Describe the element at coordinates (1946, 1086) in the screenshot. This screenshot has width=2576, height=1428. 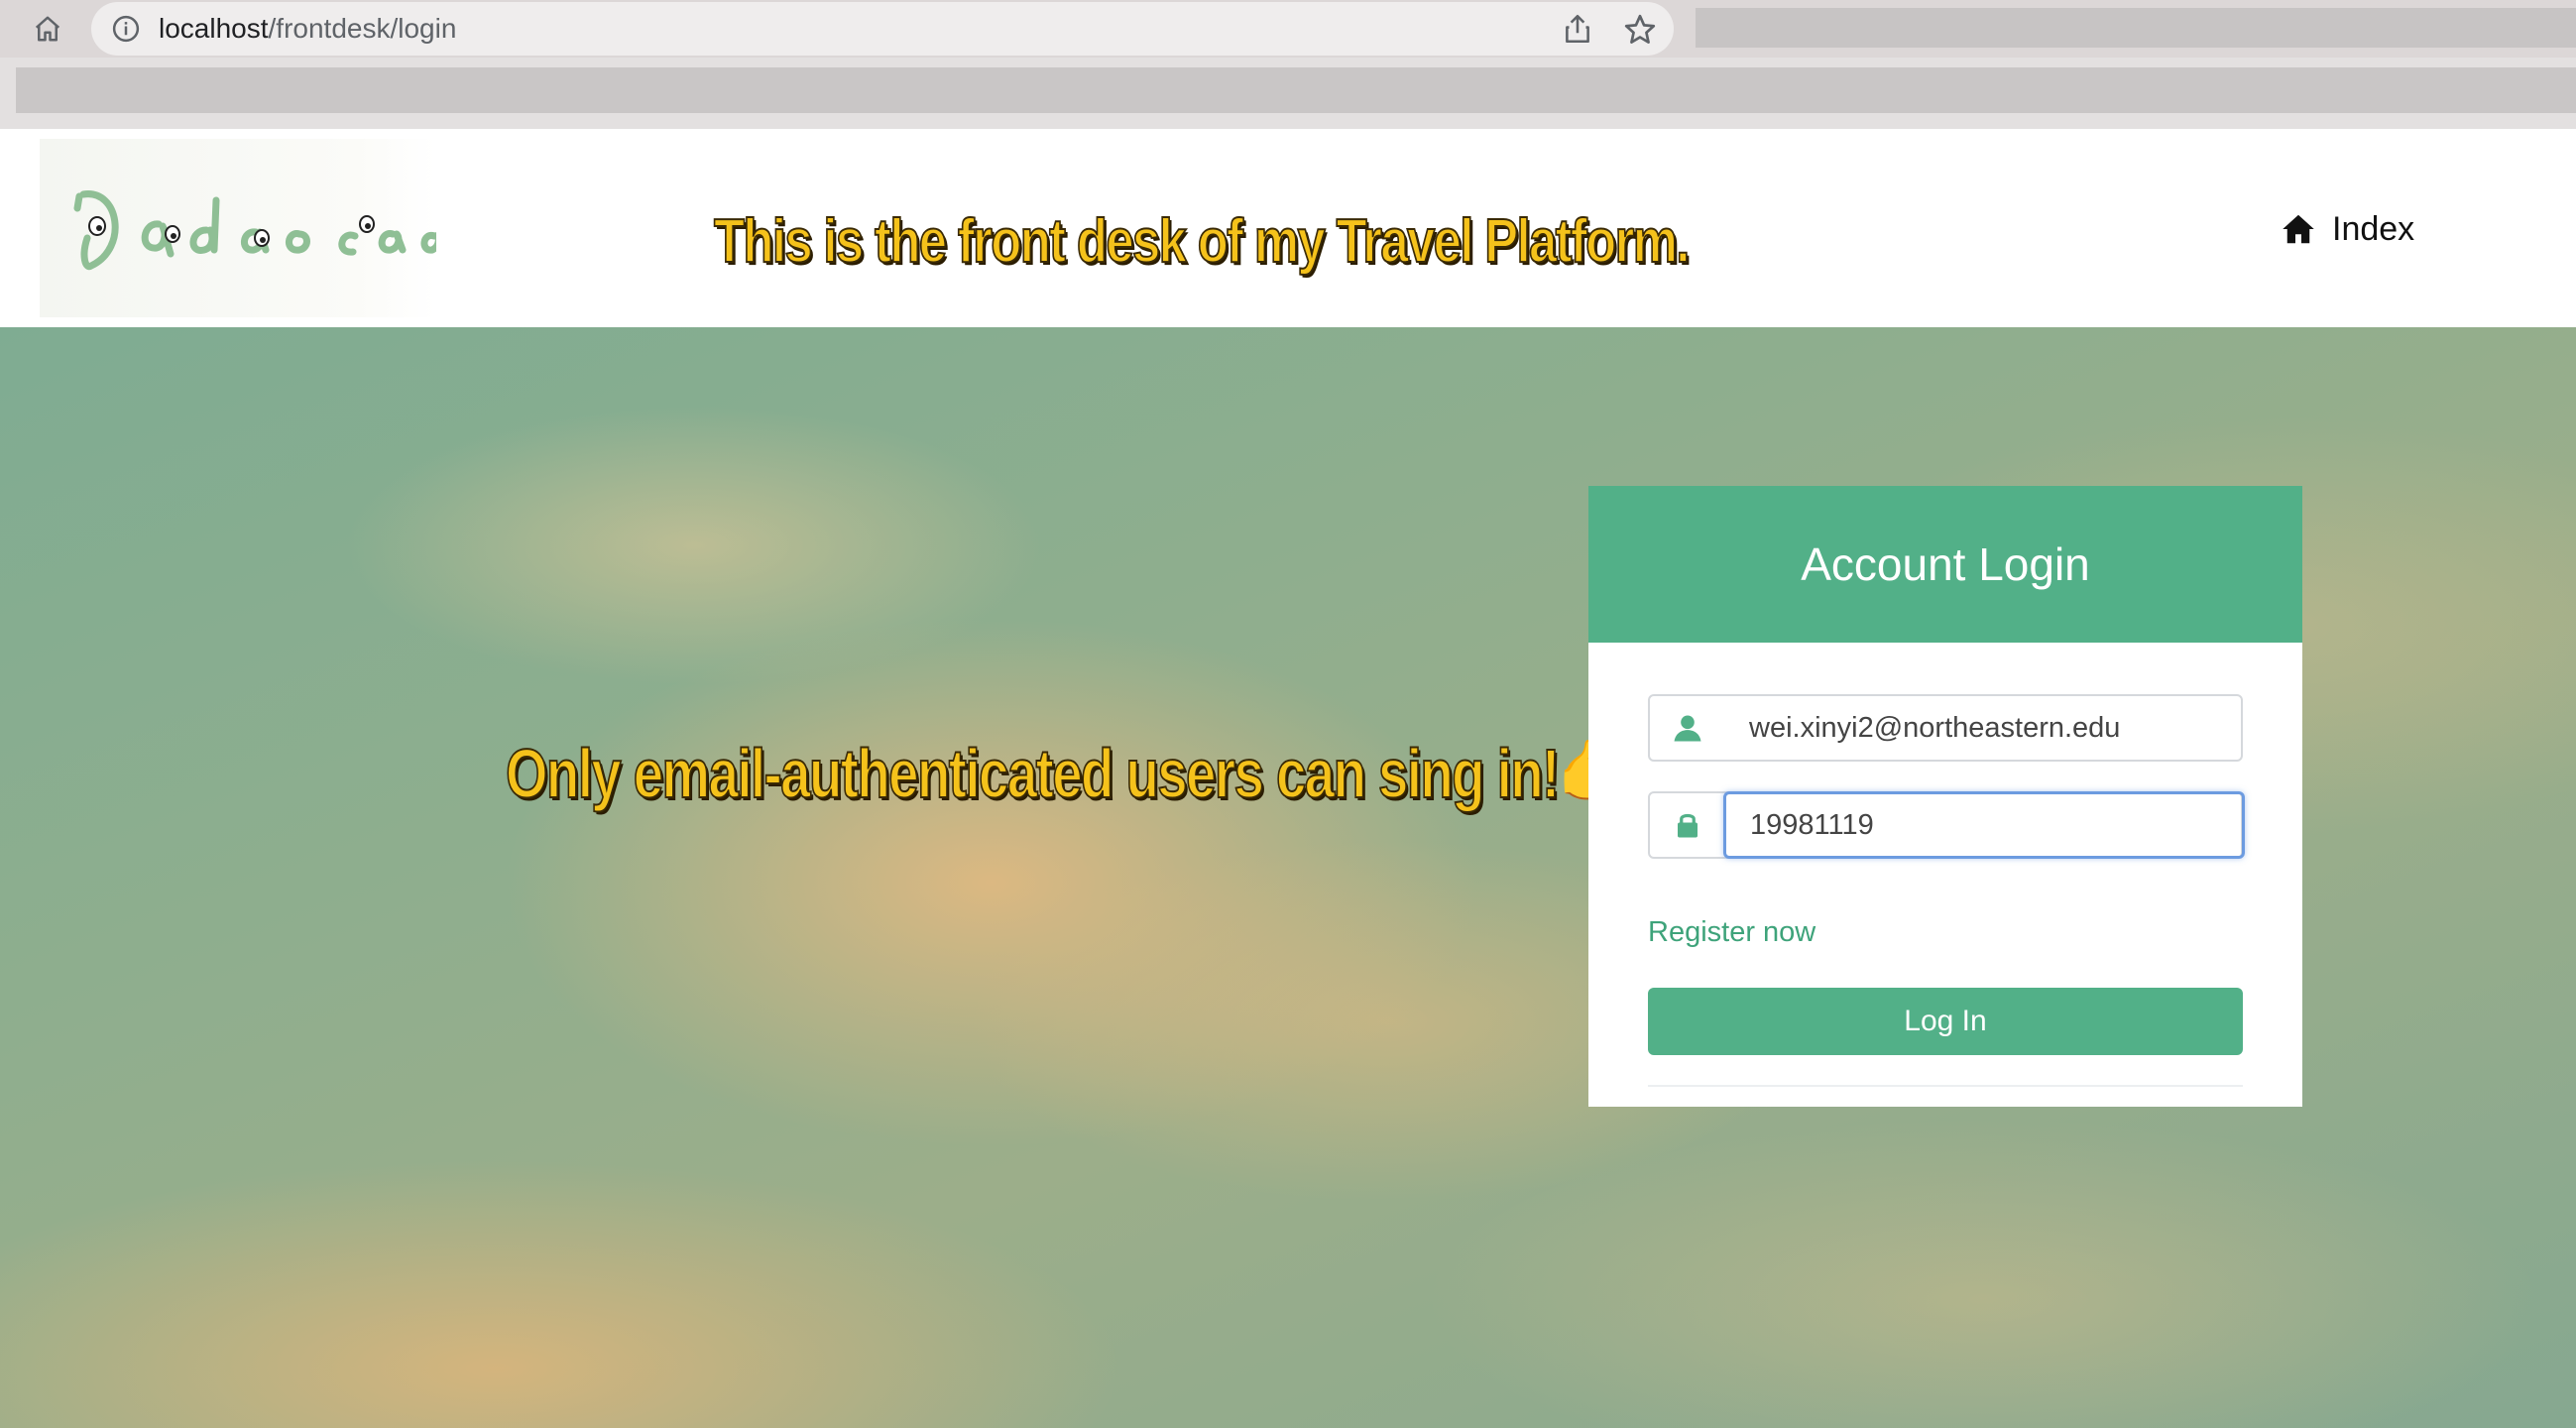
I see `card-divider` at that location.